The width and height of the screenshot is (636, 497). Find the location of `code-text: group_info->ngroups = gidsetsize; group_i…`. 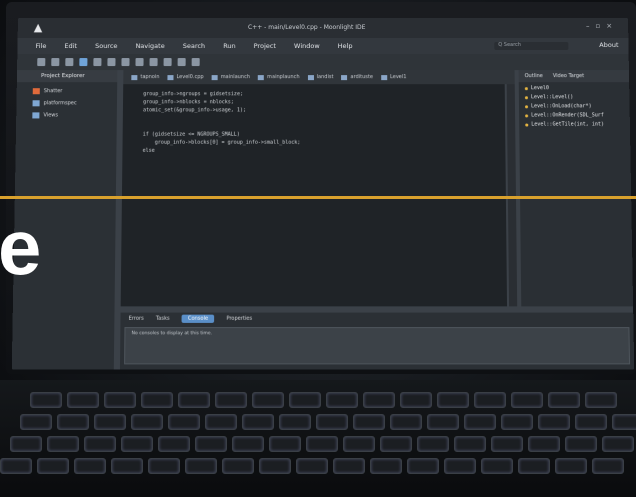

code-text: group_info->ngroups = gidsetsize; group_i… is located at coordinates (313, 119).